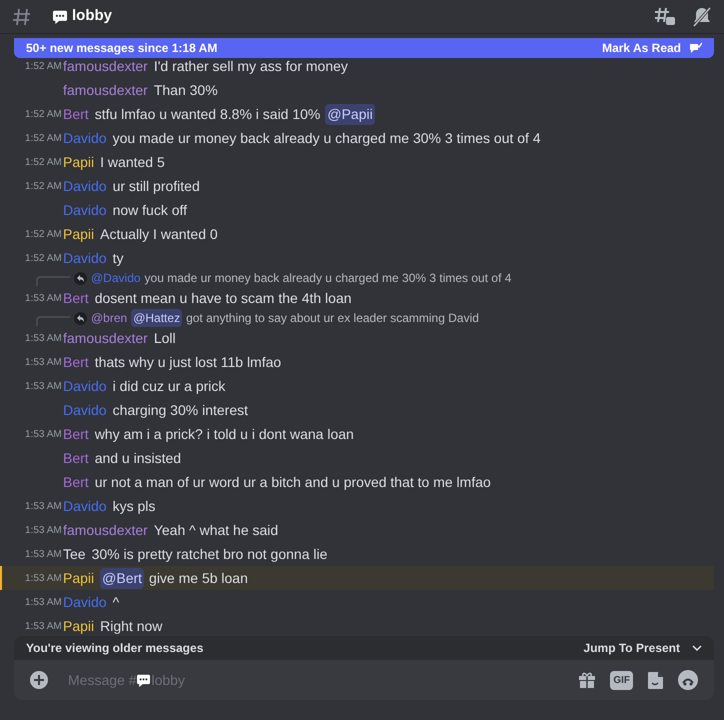  I want to click on jump-to-present-link: Jump To Present, so click(632, 648).